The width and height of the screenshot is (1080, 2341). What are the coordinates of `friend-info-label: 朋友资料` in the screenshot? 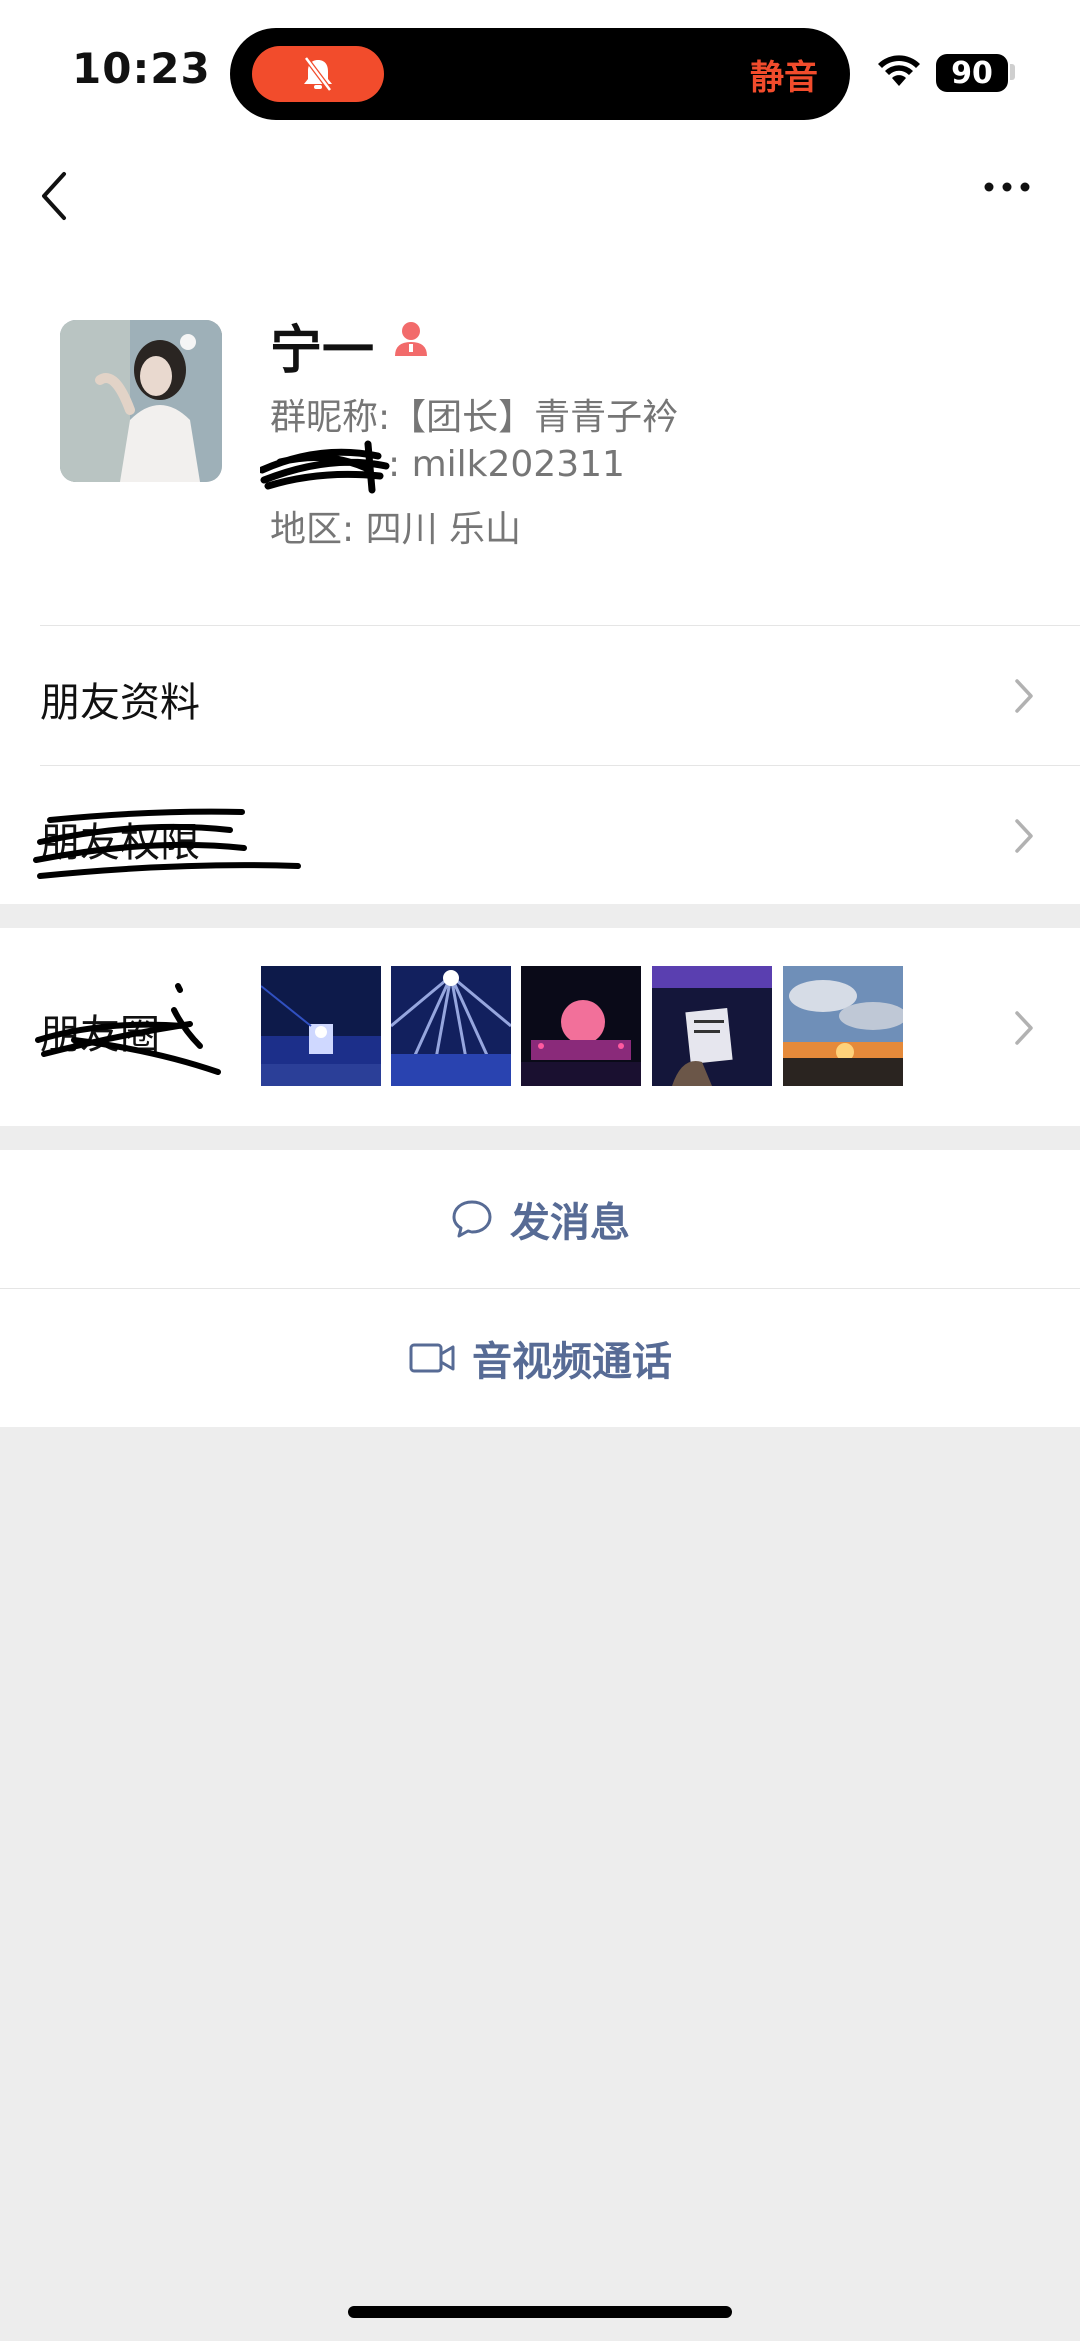 It's located at (120, 703).